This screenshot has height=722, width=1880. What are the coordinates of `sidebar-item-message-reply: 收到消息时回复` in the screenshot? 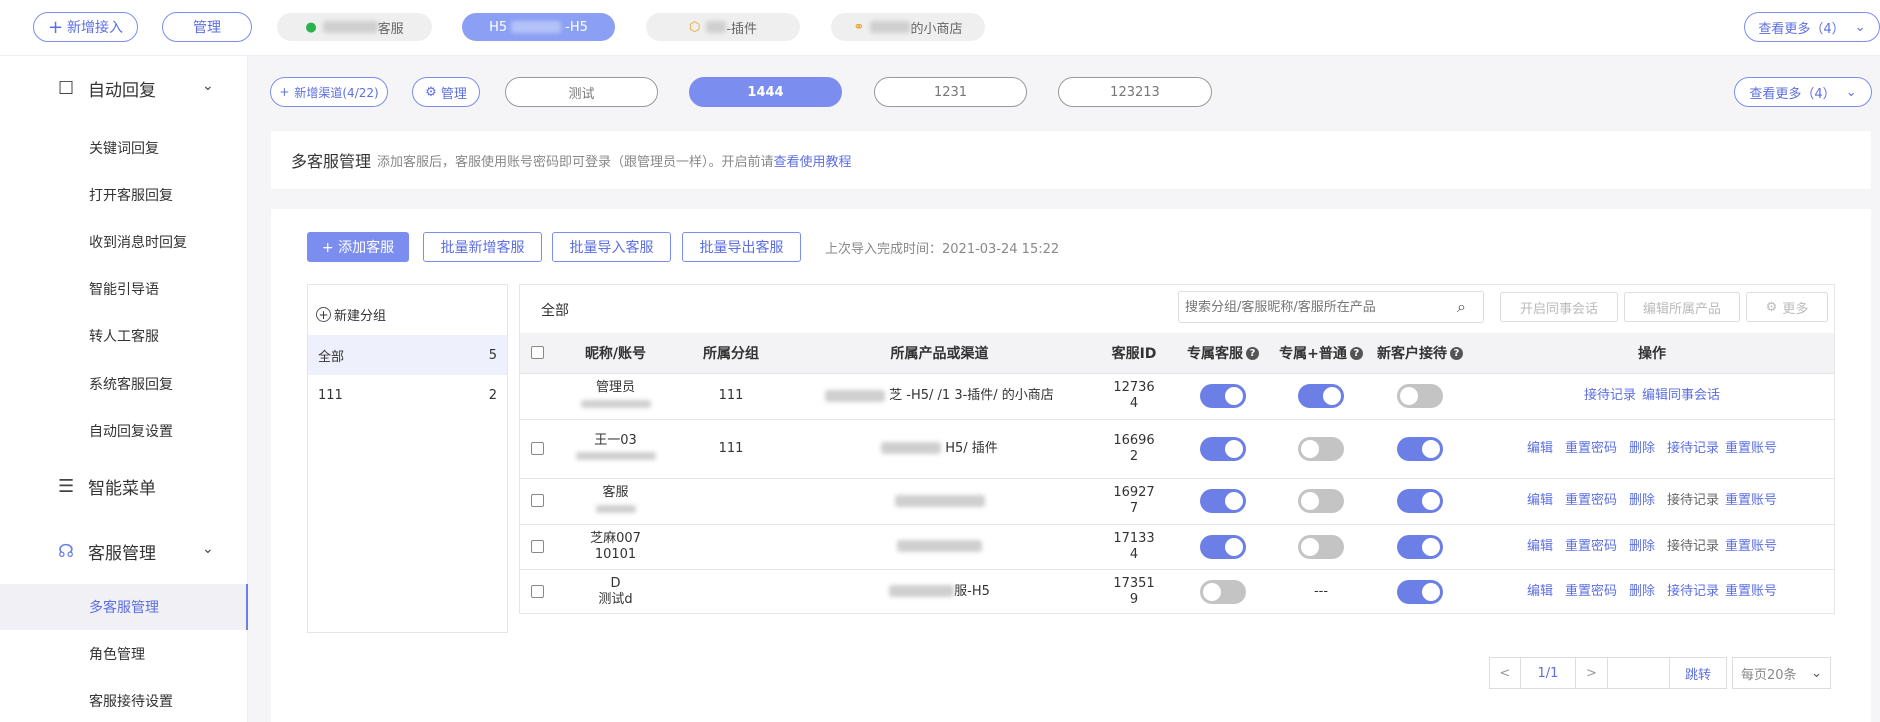 It's located at (138, 242).